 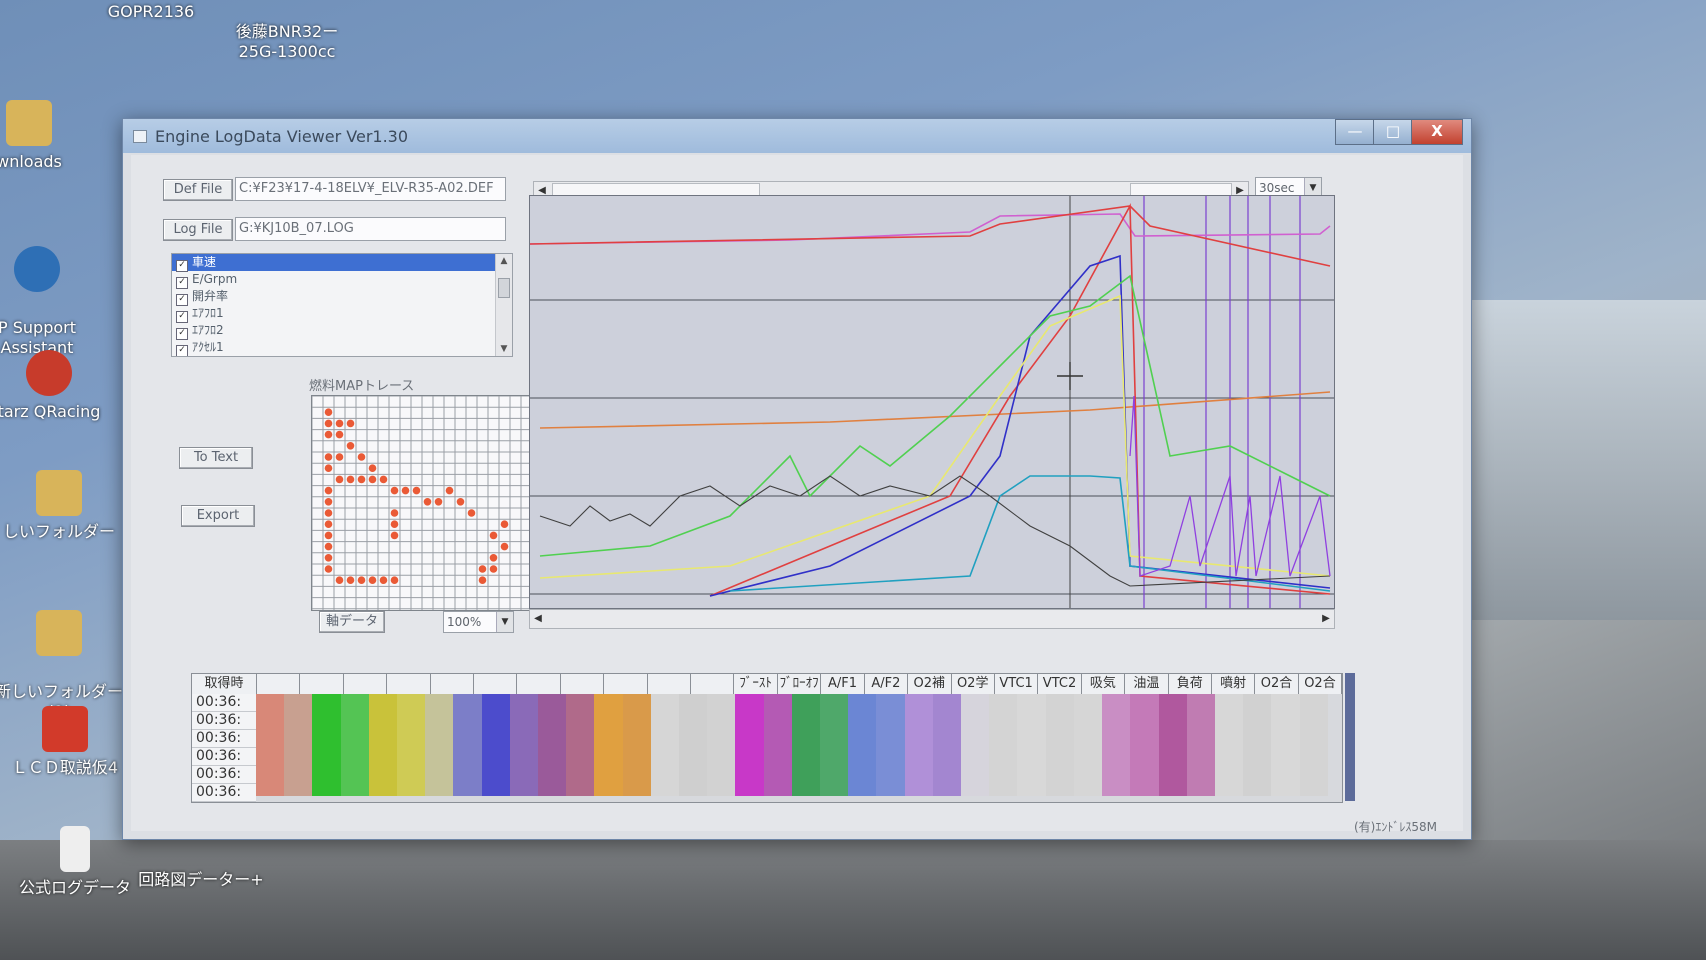 What do you see at coordinates (287, 32) in the screenshot?
I see `desktop-icon-goto-bnr32: 後藤BNR32ー 25G-1300cc` at bounding box center [287, 32].